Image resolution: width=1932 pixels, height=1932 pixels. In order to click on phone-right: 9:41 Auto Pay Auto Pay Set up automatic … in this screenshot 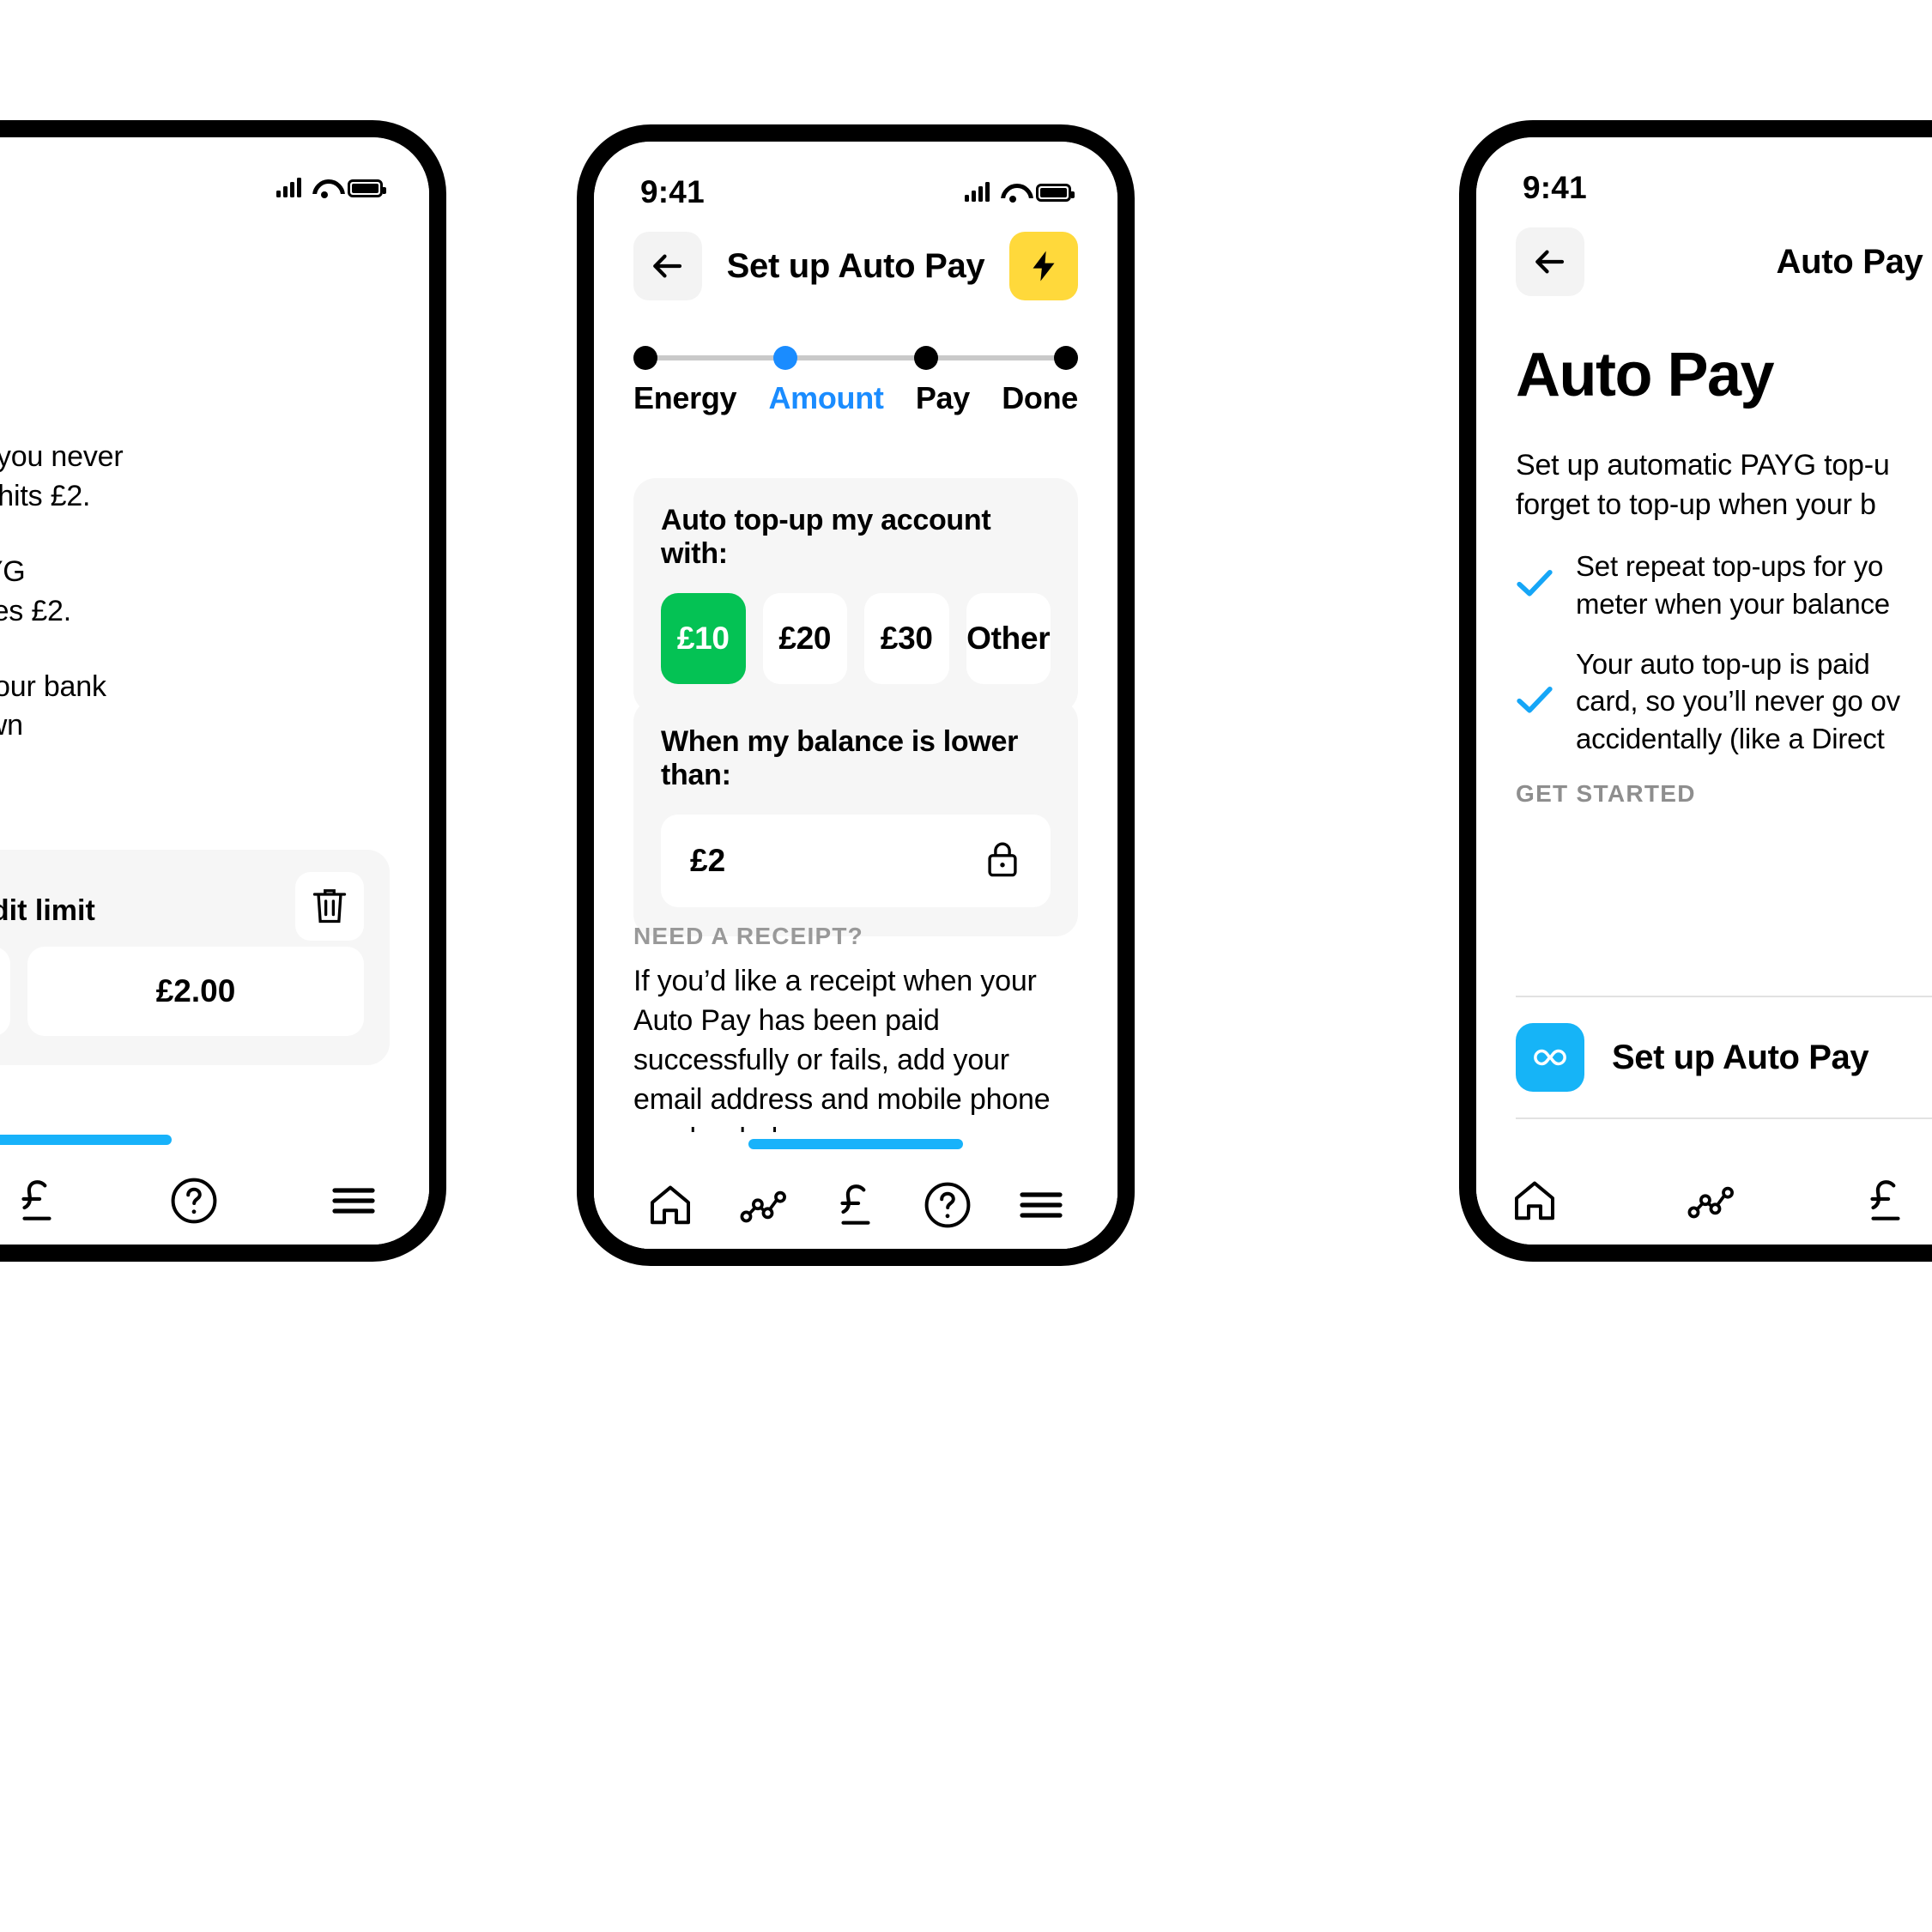, I will do `click(1696, 691)`.